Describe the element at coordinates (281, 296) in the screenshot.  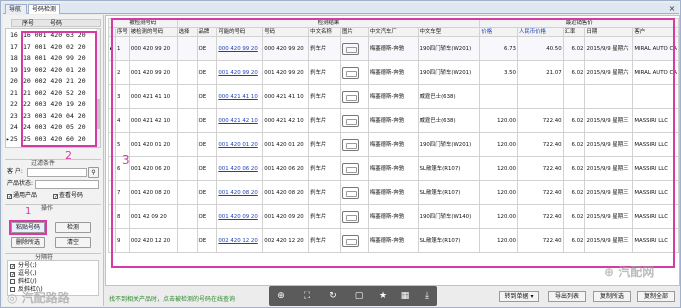
I see `zoom-in-icon: ⊕` at that location.